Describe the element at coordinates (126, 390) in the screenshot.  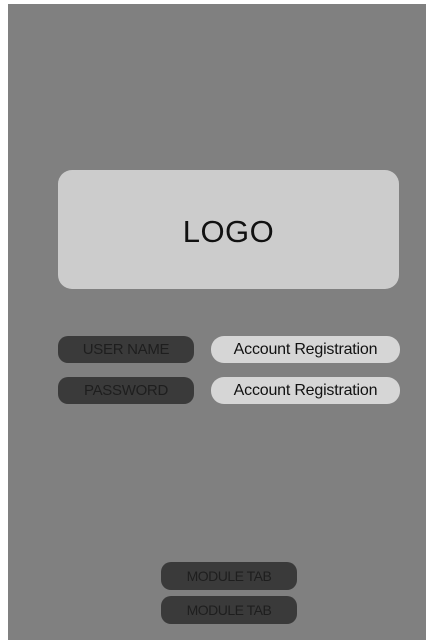
I see `password-label: PASSWORD` at that location.